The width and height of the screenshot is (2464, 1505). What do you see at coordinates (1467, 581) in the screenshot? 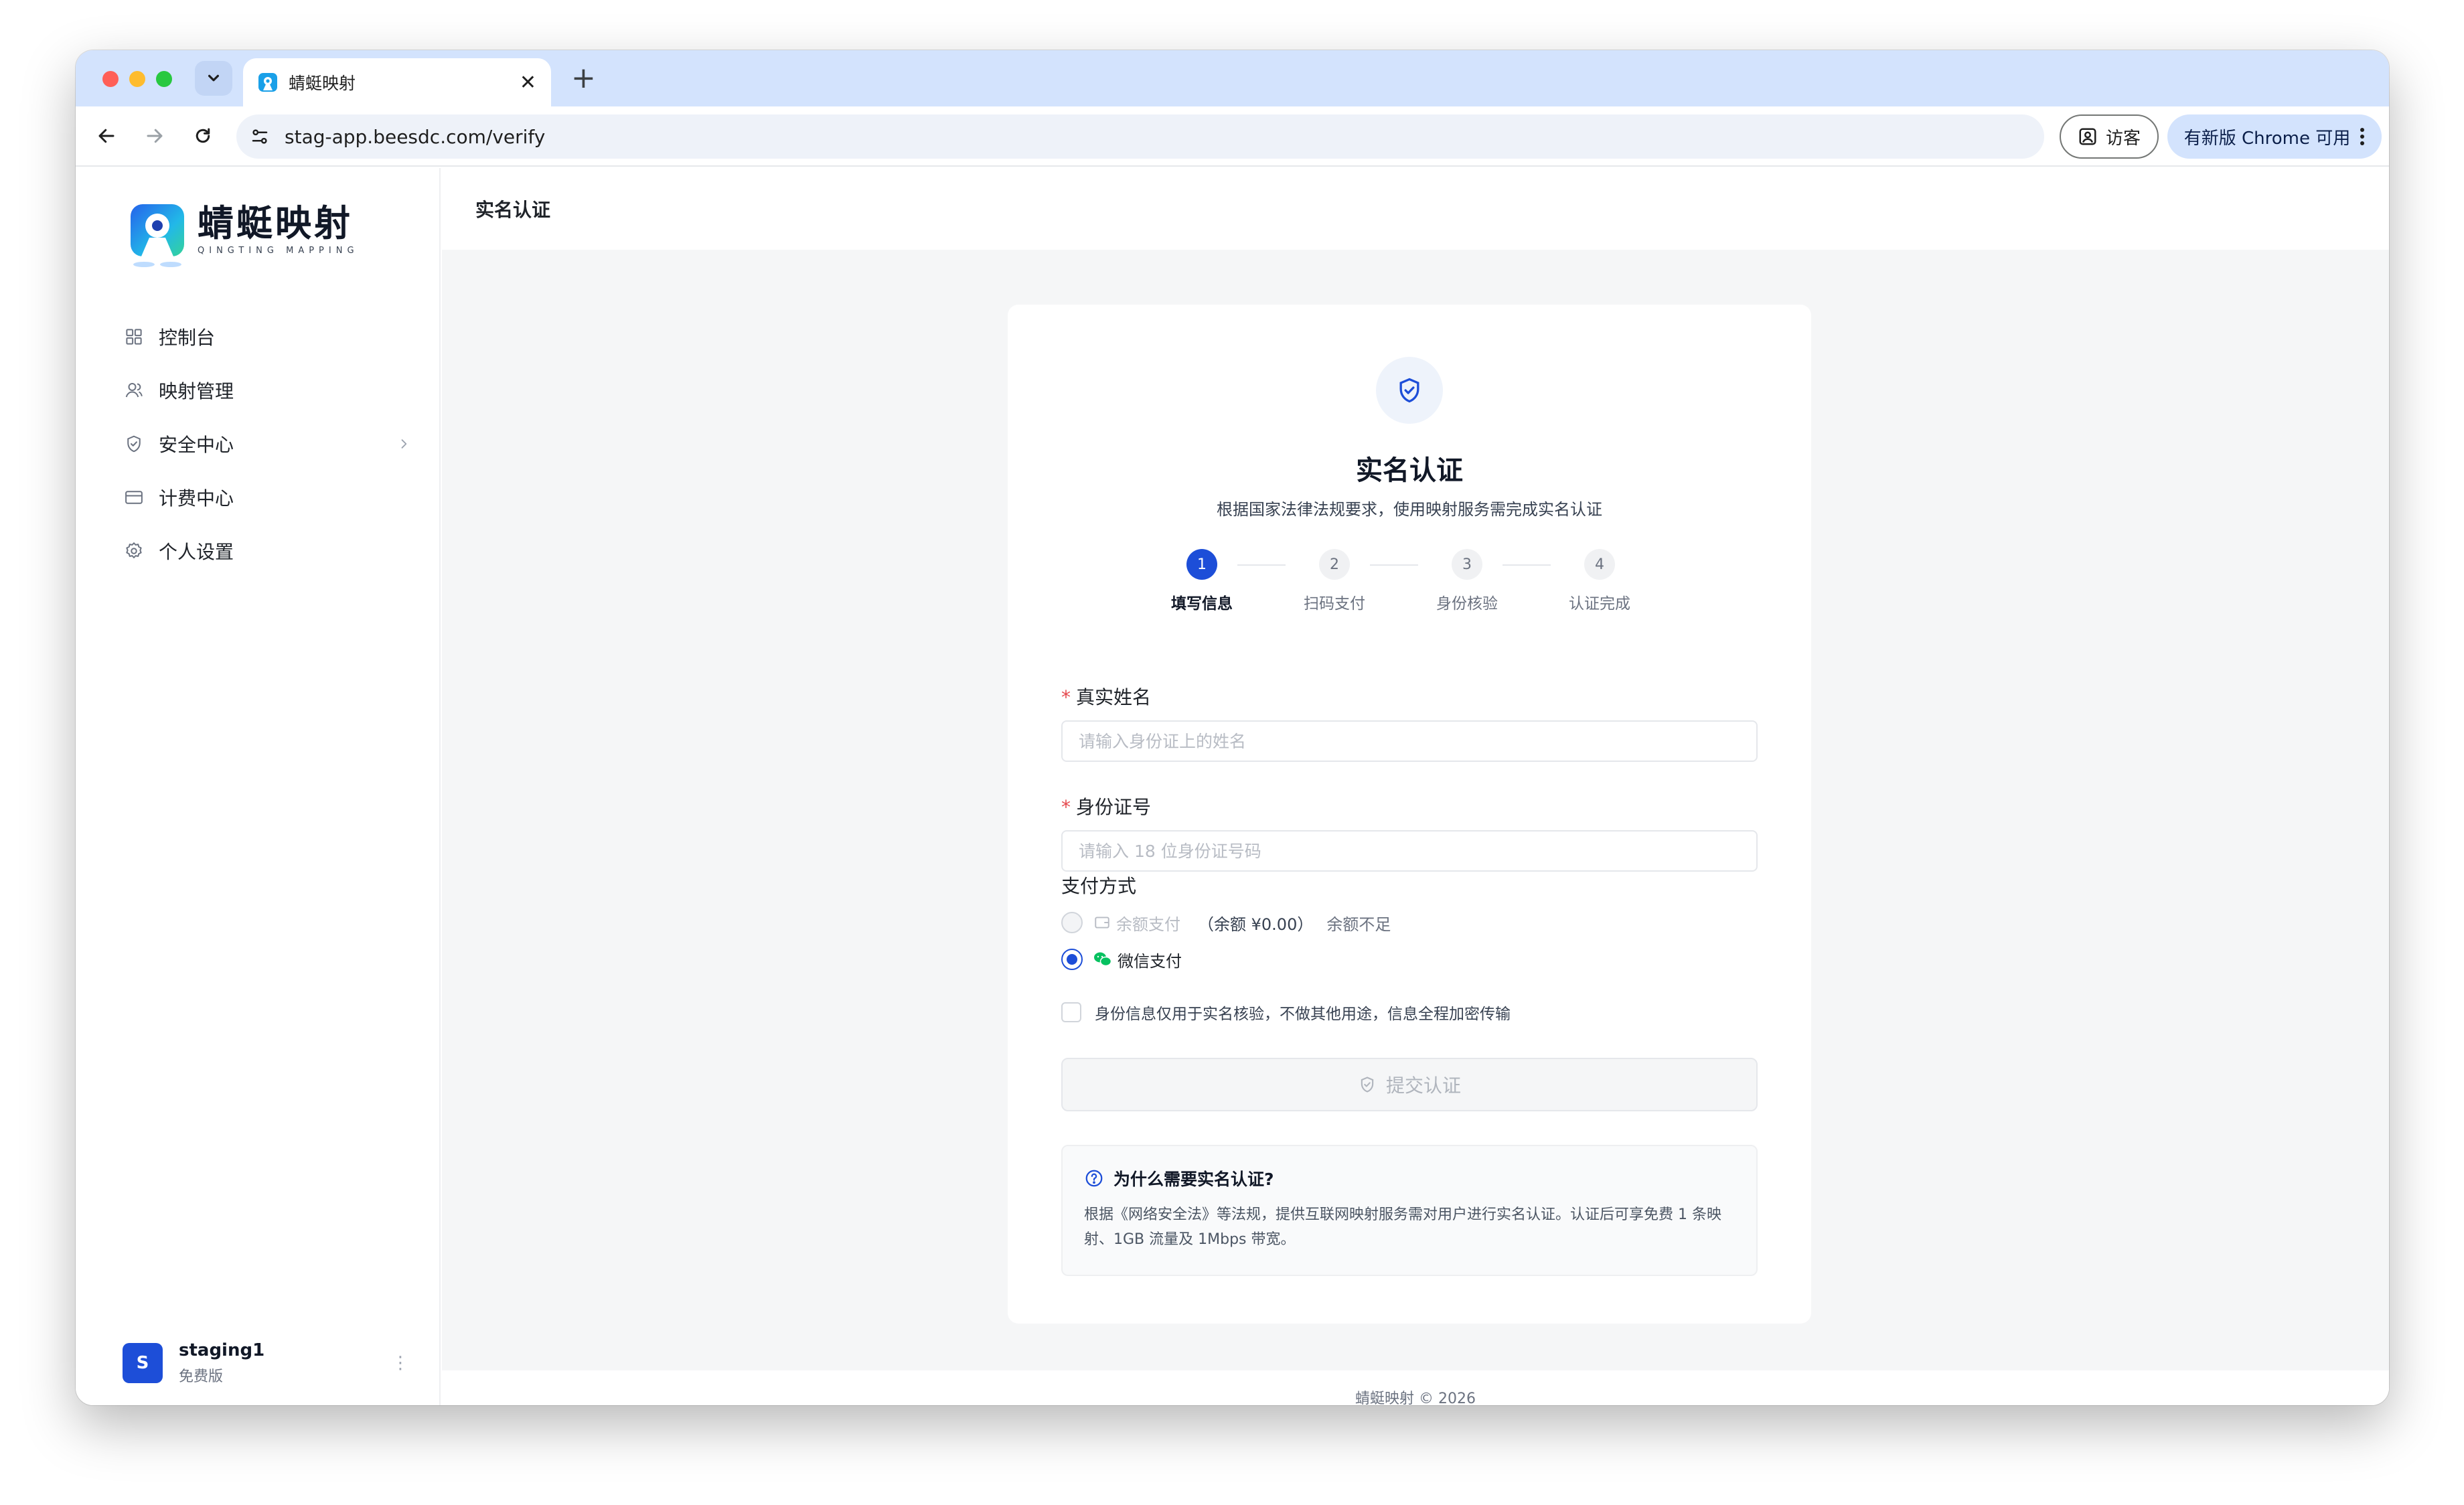
I see `step-identity-check: 3 身份核验` at bounding box center [1467, 581].